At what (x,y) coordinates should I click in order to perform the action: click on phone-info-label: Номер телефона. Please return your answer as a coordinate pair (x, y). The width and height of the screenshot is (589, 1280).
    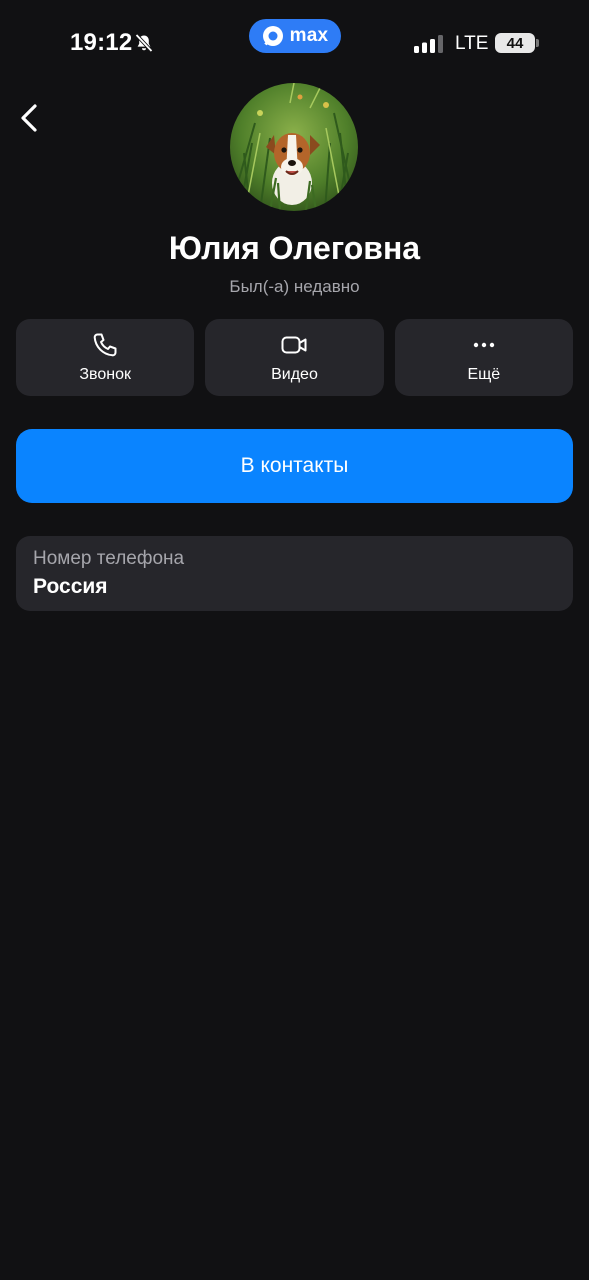
    Looking at the image, I should click on (109, 558).